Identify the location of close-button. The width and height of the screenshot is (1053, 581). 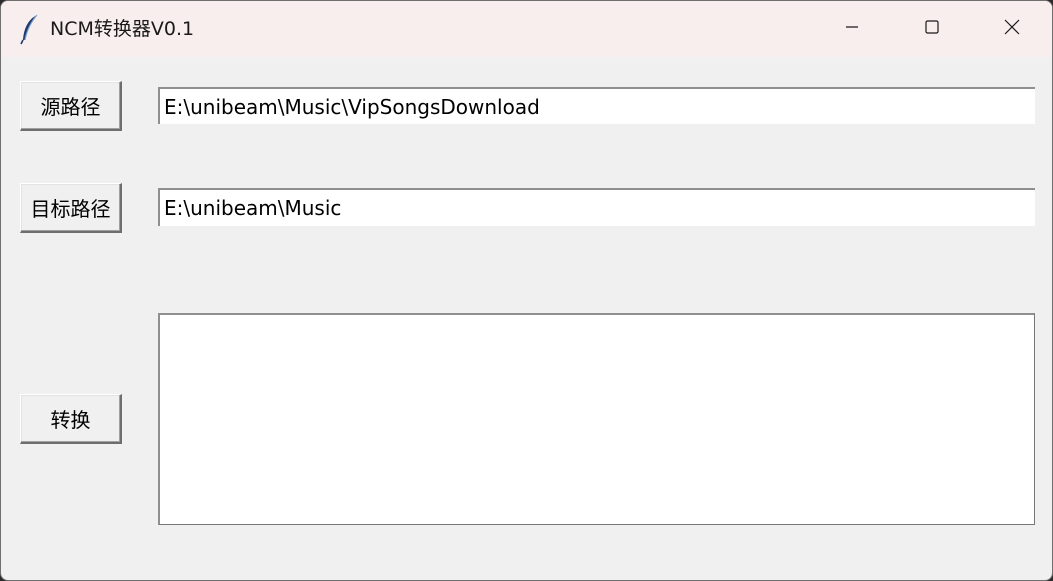
(1012, 29).